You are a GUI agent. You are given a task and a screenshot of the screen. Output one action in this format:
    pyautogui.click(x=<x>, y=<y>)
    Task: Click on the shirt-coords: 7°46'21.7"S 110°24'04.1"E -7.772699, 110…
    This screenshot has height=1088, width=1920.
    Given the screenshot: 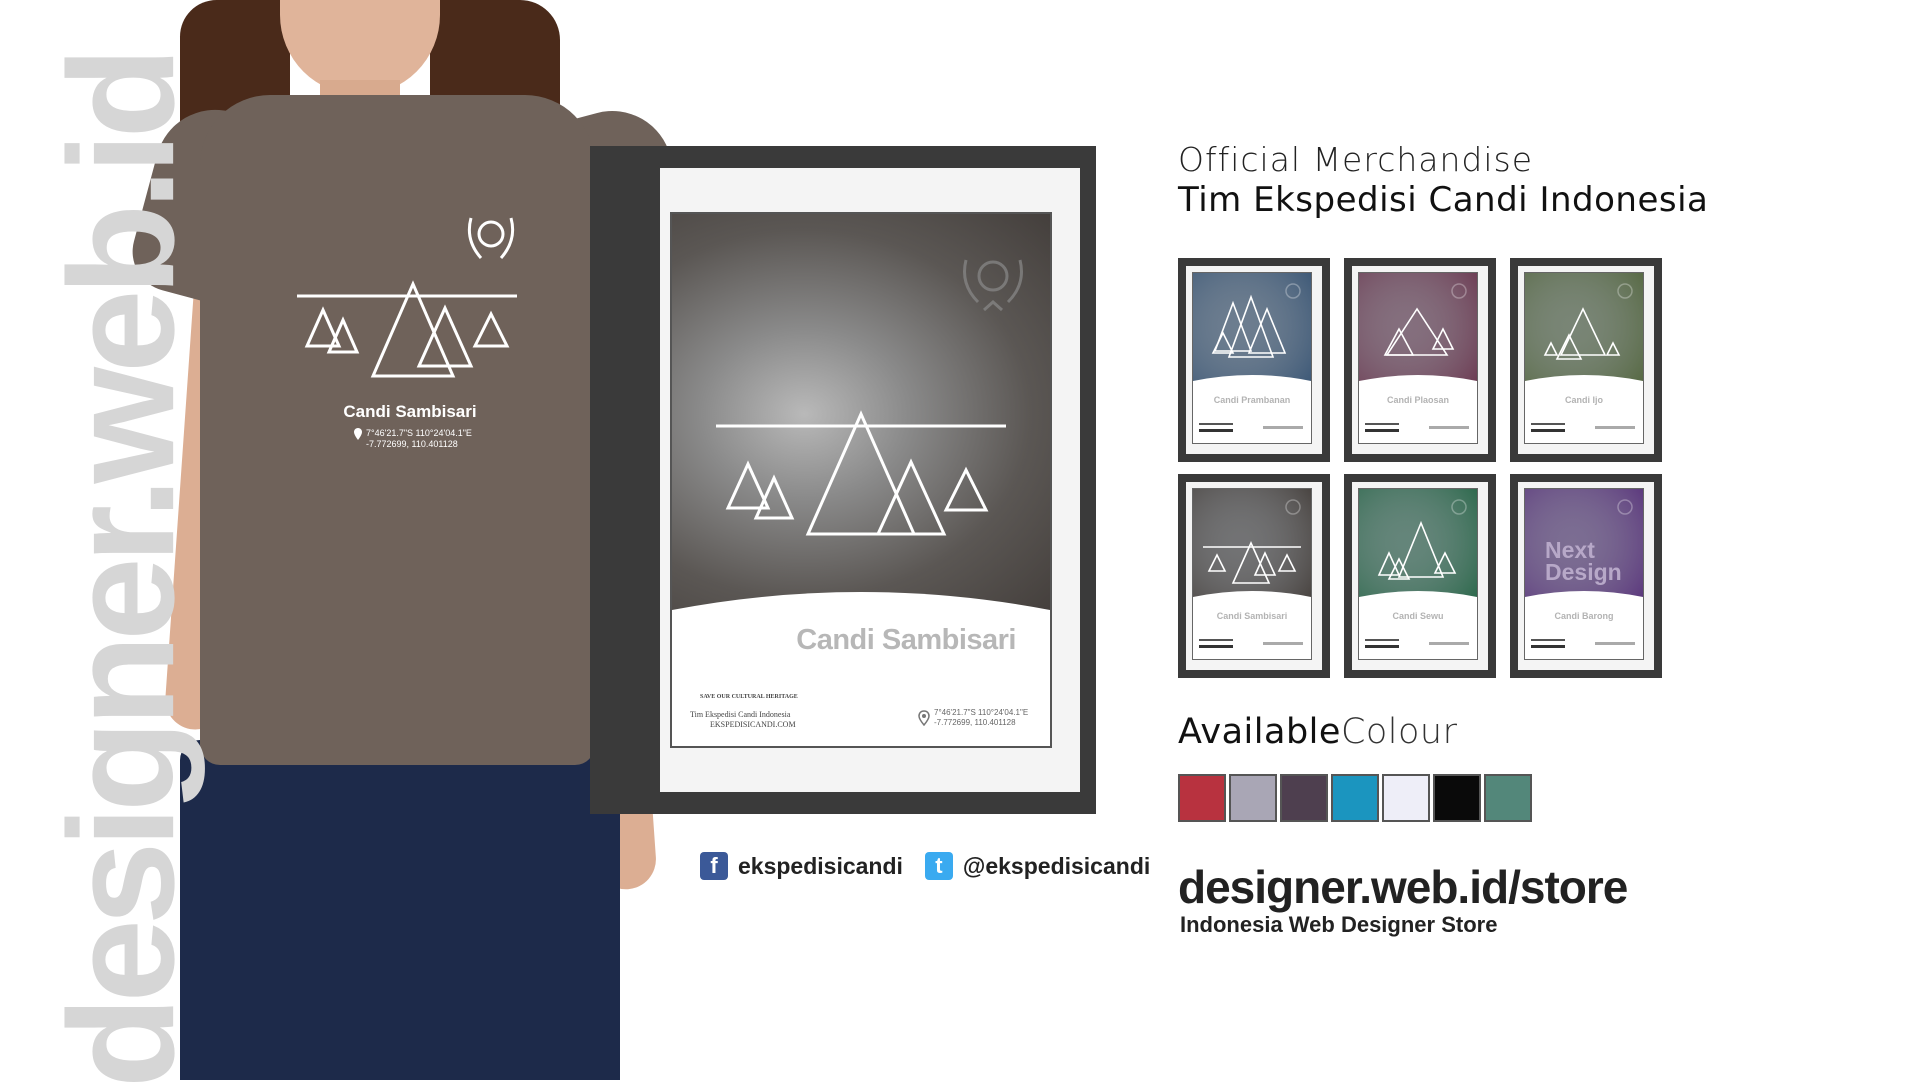 What is the action you would take?
    pyautogui.click(x=412, y=439)
    